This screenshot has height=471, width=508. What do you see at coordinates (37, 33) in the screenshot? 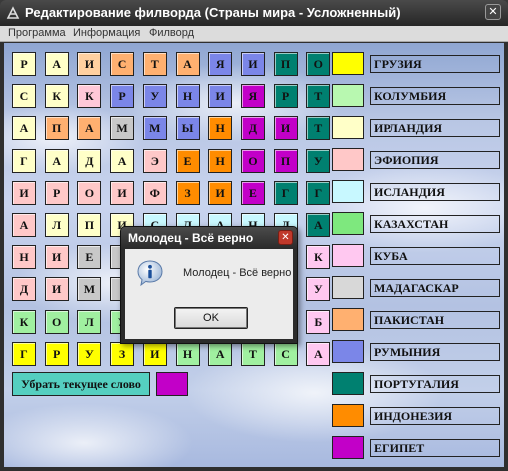
I see `menu-program: Программа` at bounding box center [37, 33].